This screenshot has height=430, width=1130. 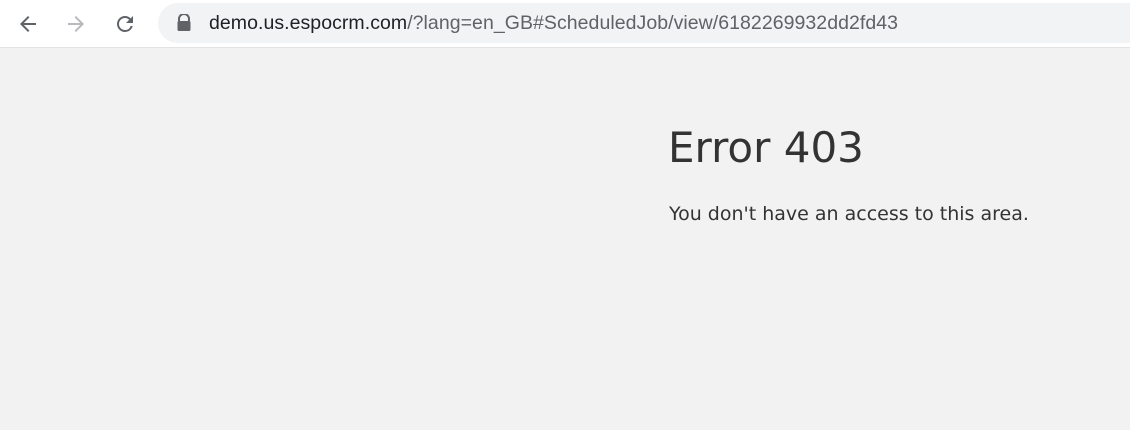 What do you see at coordinates (849, 214) in the screenshot?
I see `error-message: You don't have an access to this area.` at bounding box center [849, 214].